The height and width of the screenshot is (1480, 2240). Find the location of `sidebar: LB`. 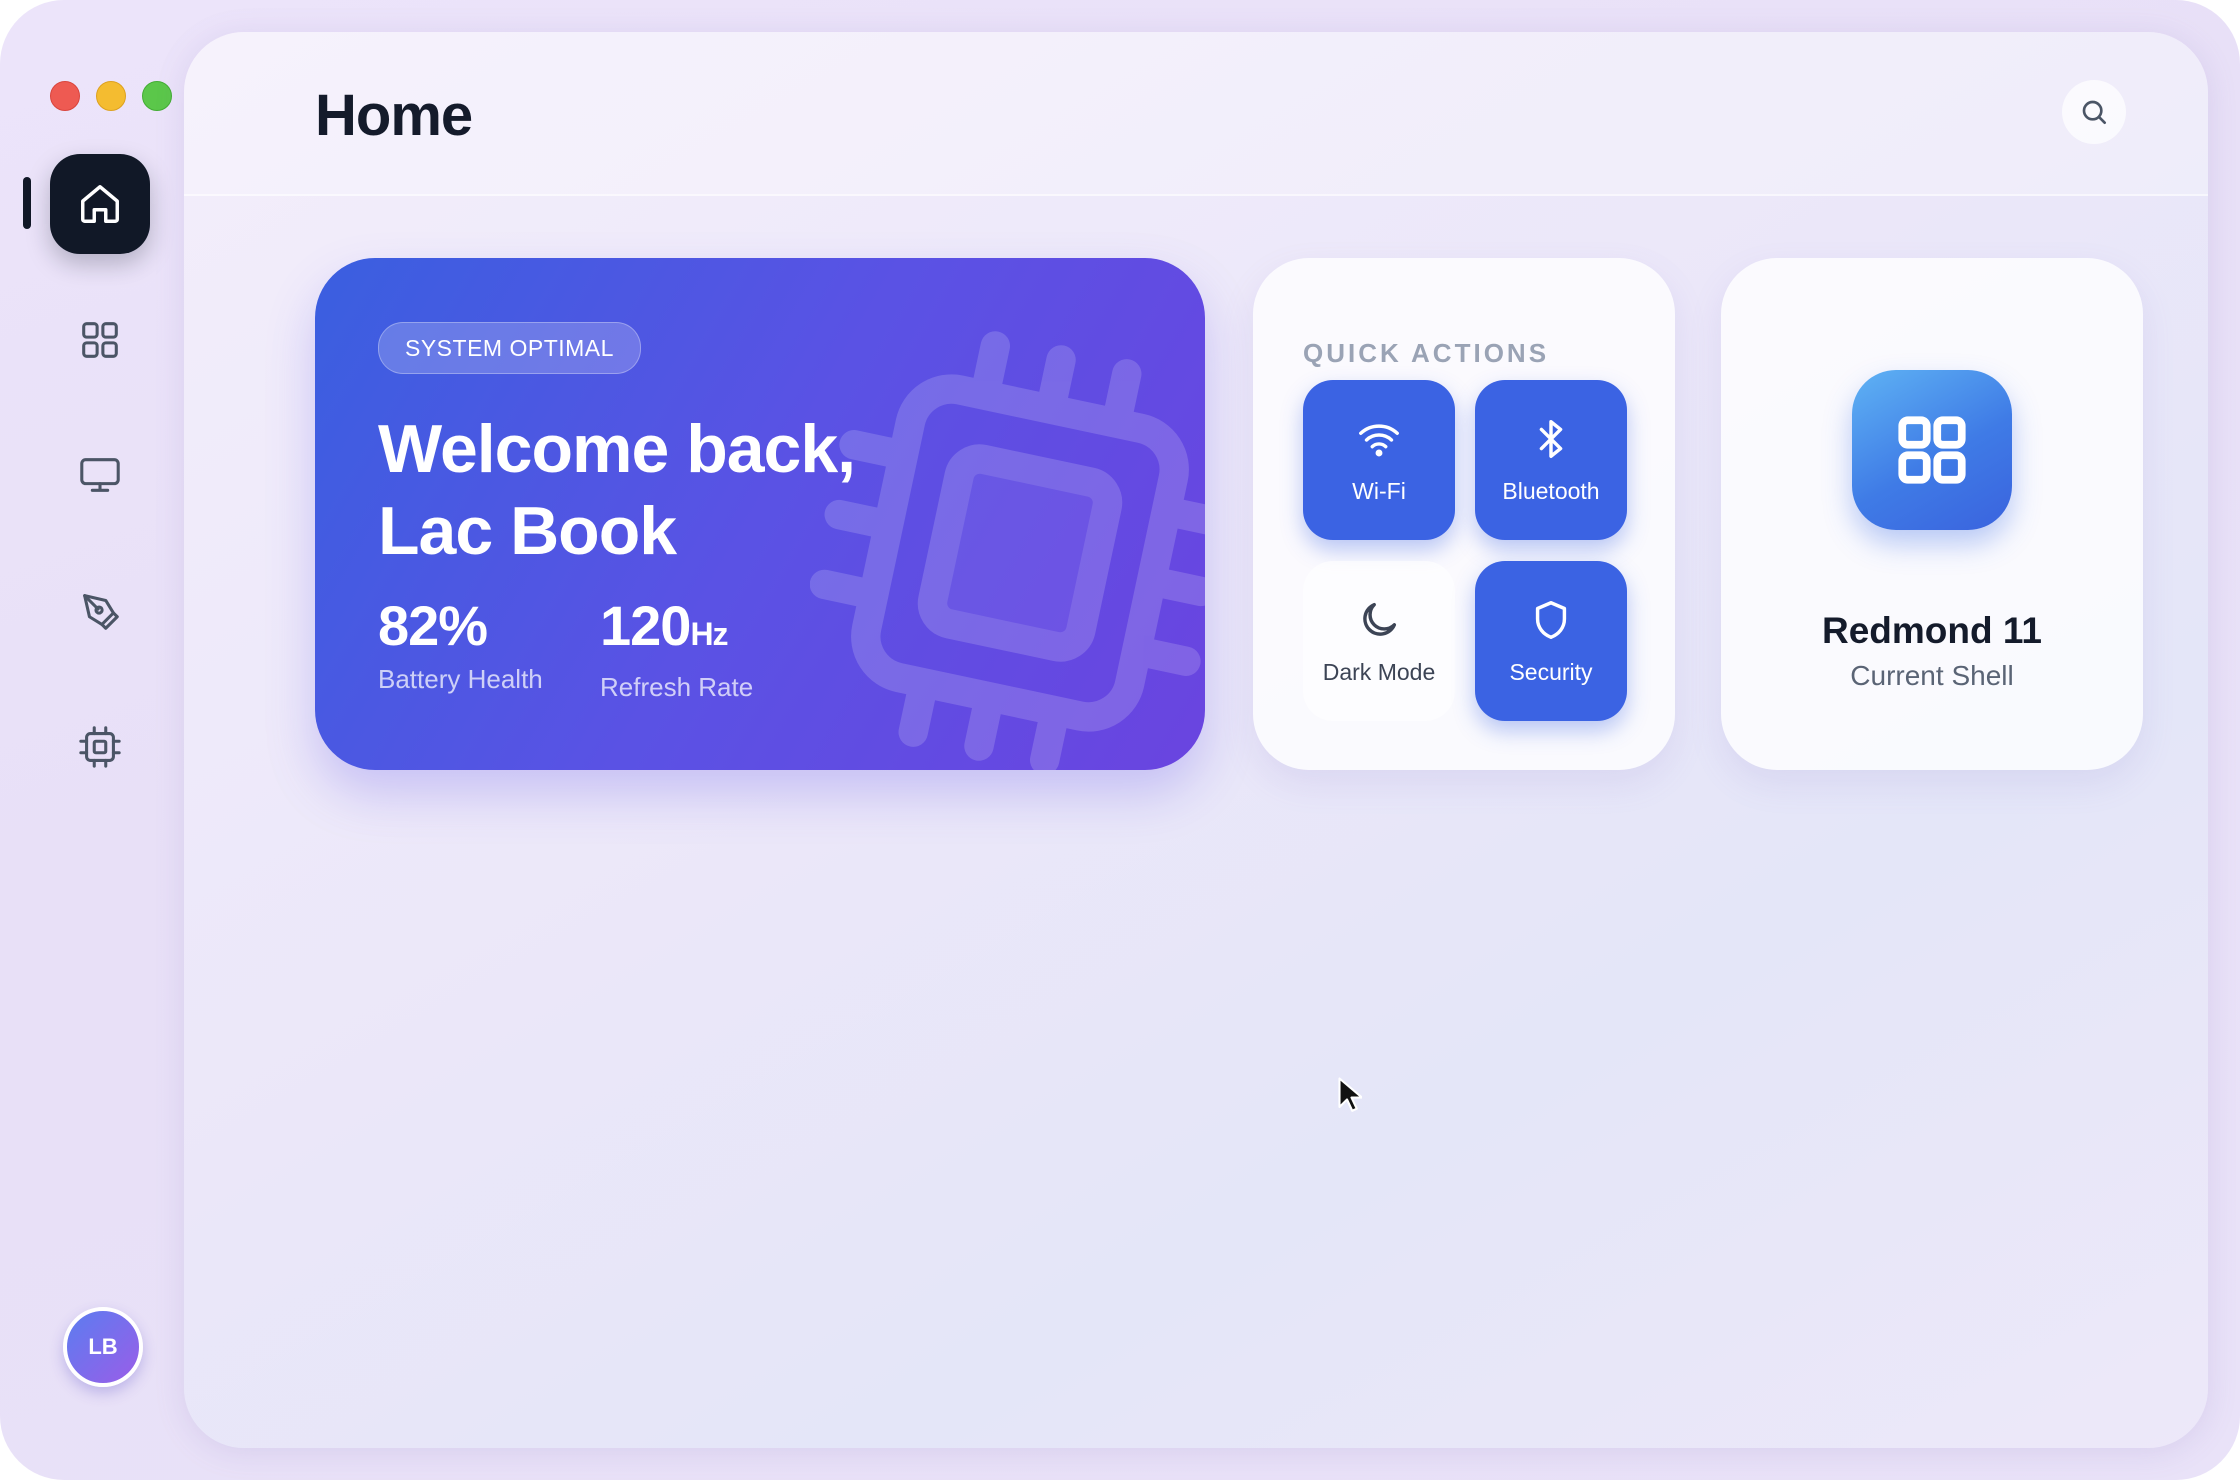

sidebar: LB is located at coordinates (92, 740).